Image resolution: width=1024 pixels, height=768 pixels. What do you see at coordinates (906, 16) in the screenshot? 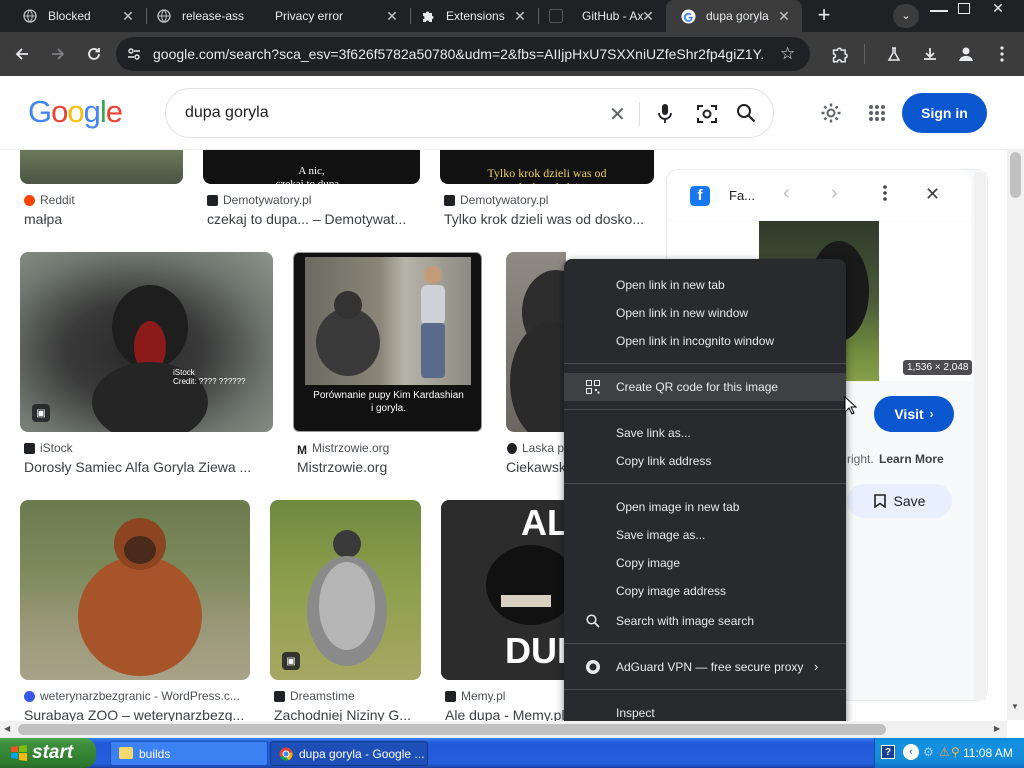
I see `tab-search-button: ⌄` at bounding box center [906, 16].